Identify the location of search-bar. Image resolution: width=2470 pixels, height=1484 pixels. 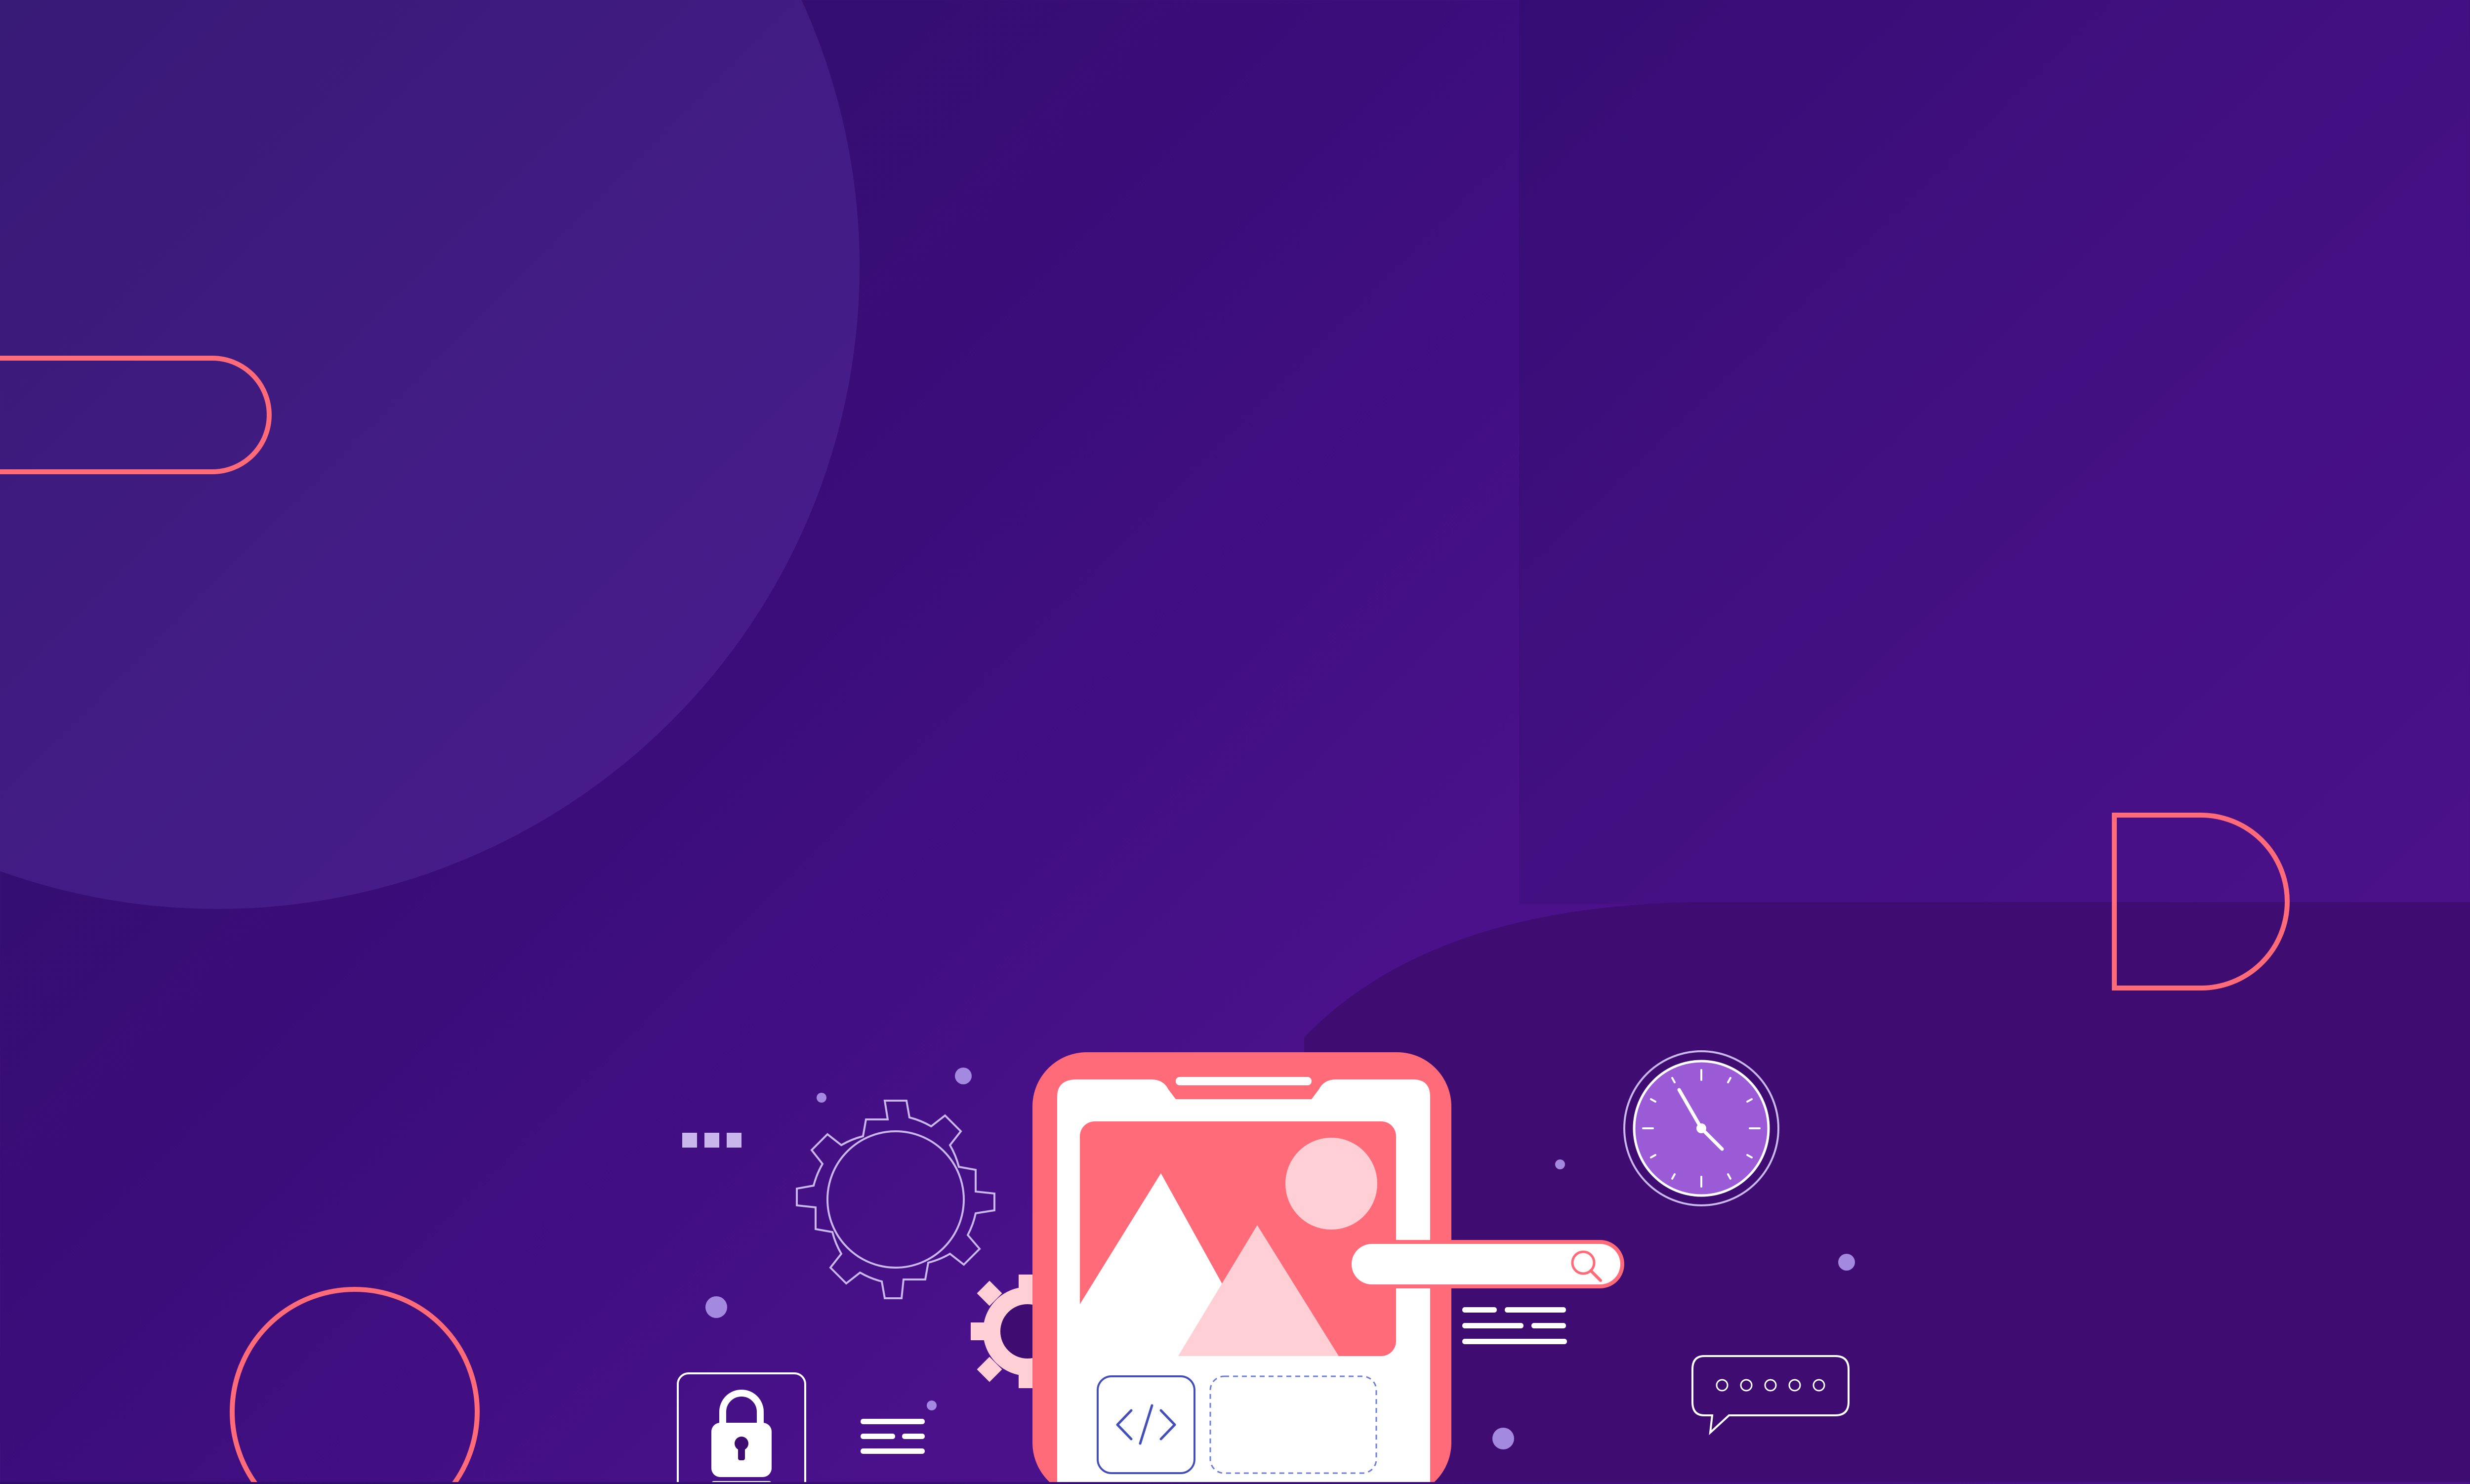
(1486, 1264).